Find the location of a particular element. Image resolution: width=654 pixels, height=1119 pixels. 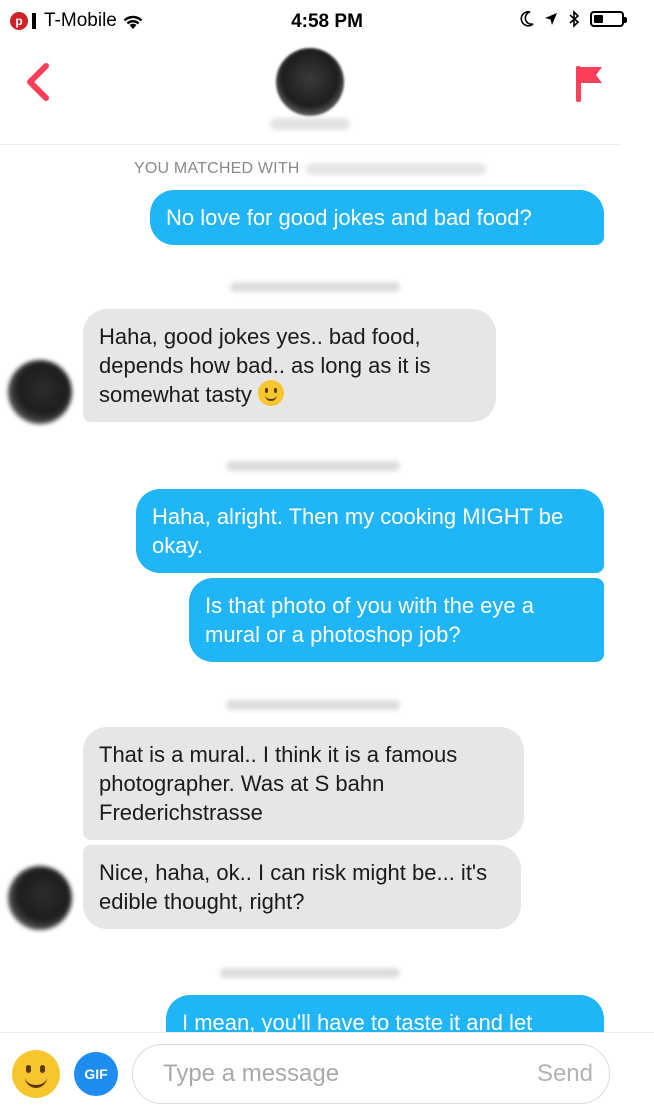

match-name-blurred is located at coordinates (310, 124).